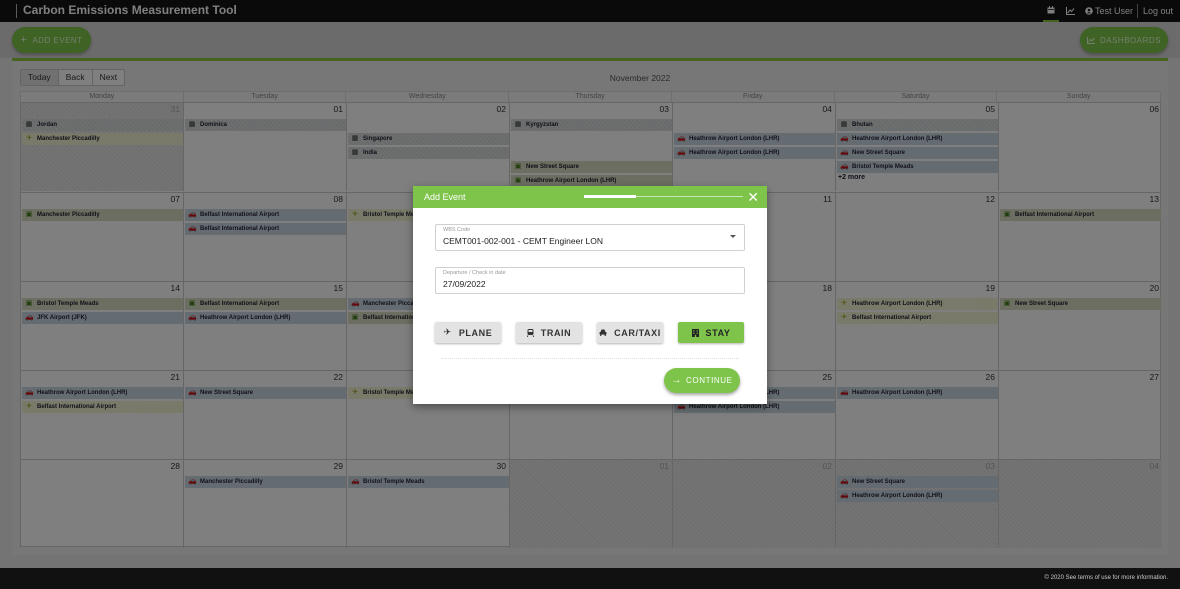  What do you see at coordinates (445, 197) in the screenshot?
I see `modal-title: Add Event` at bounding box center [445, 197].